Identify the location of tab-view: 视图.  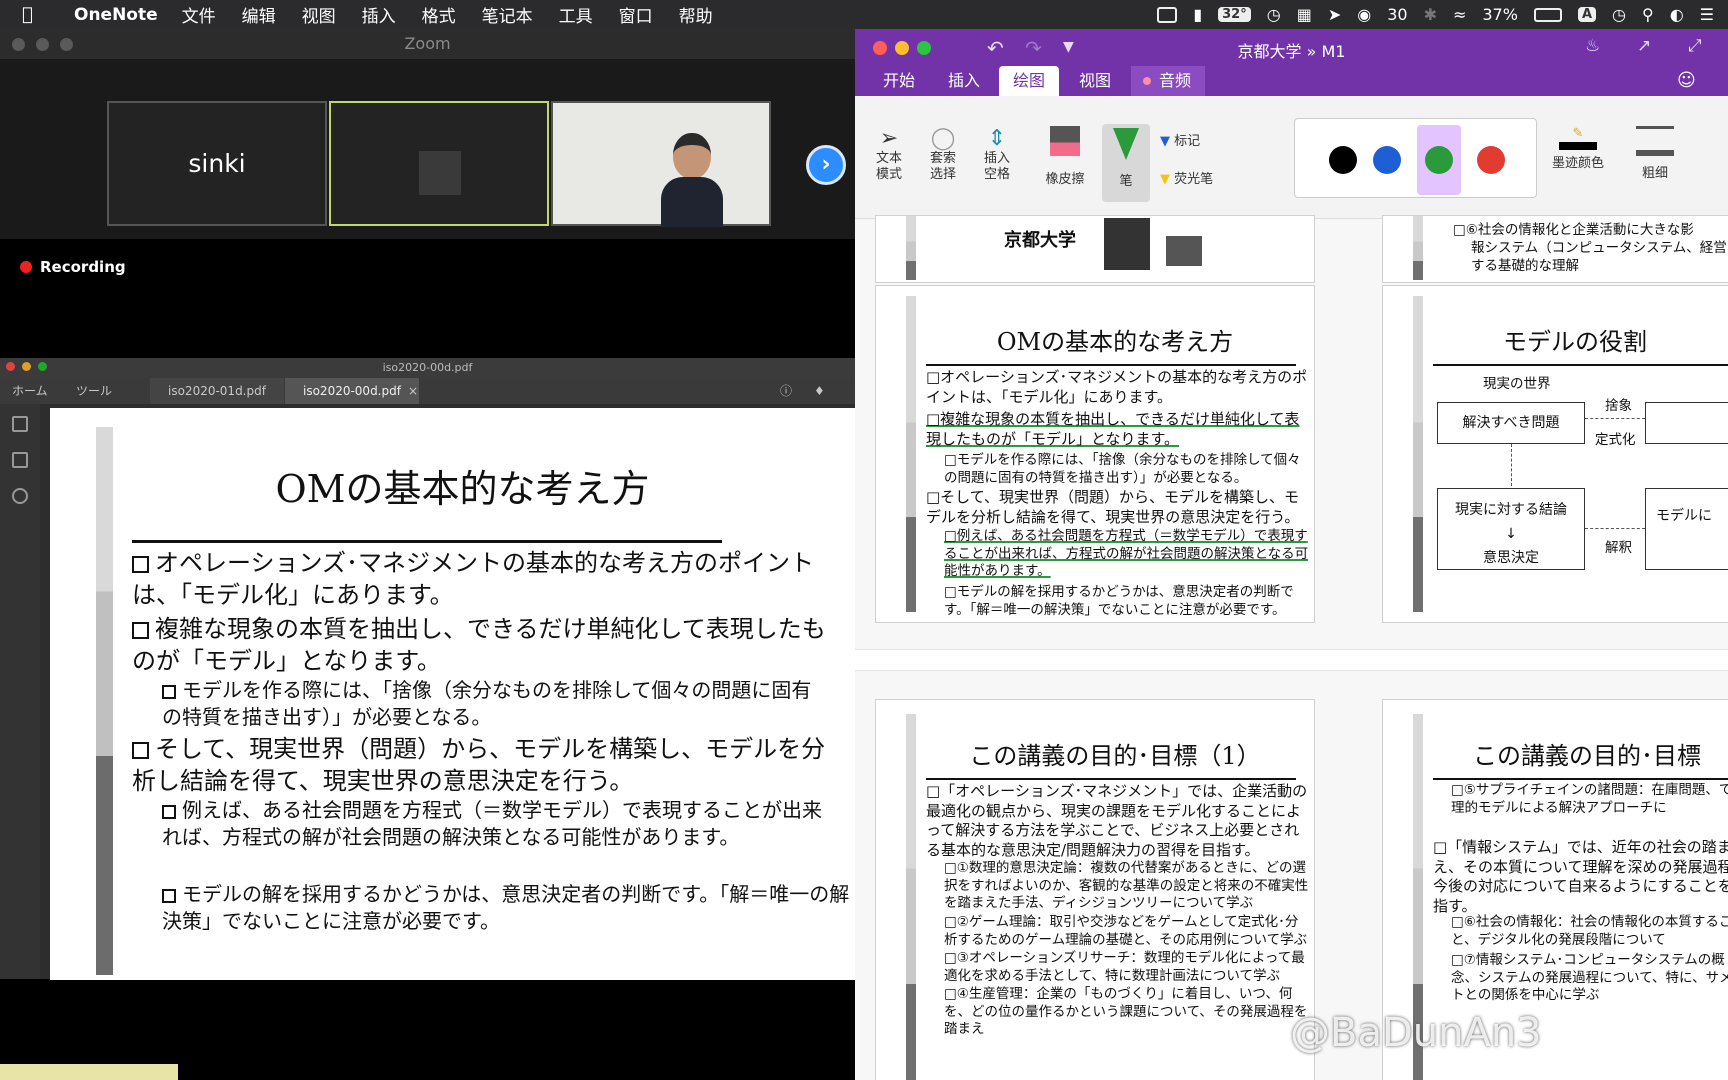
(1095, 81).